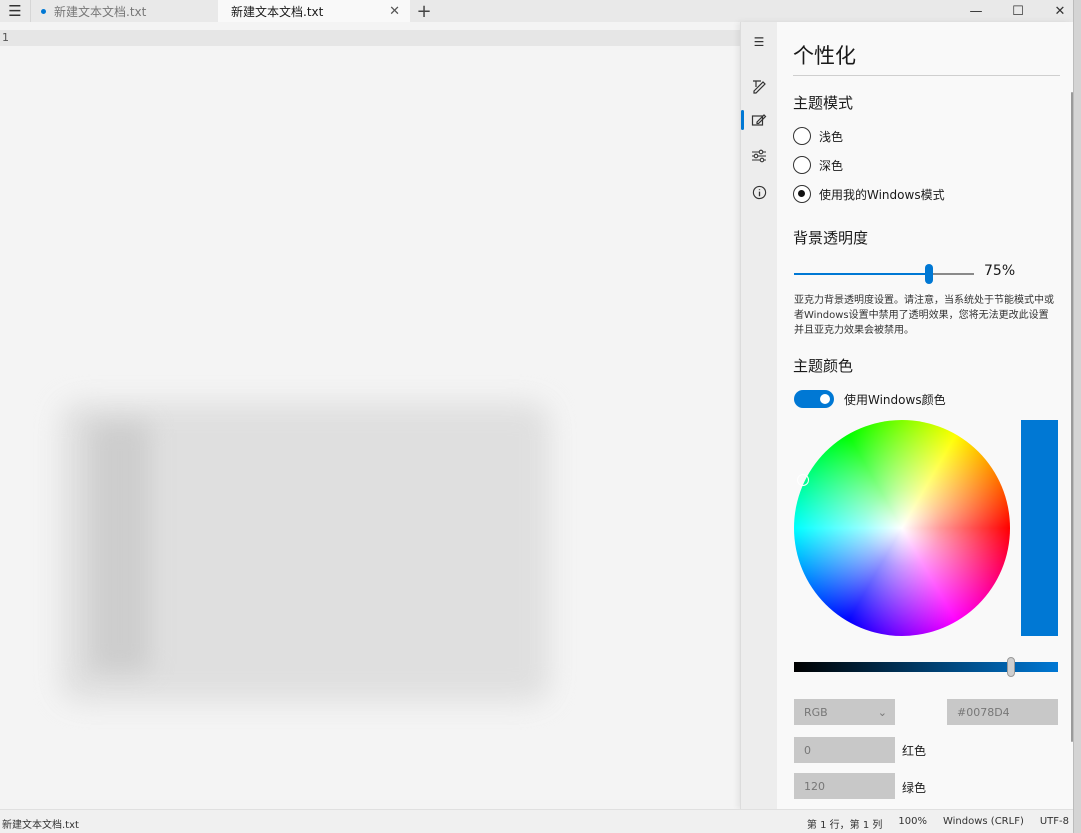 The image size is (1081, 833). Describe the element at coordinates (914, 788) in the screenshot. I see `green-label: 绿色` at that location.